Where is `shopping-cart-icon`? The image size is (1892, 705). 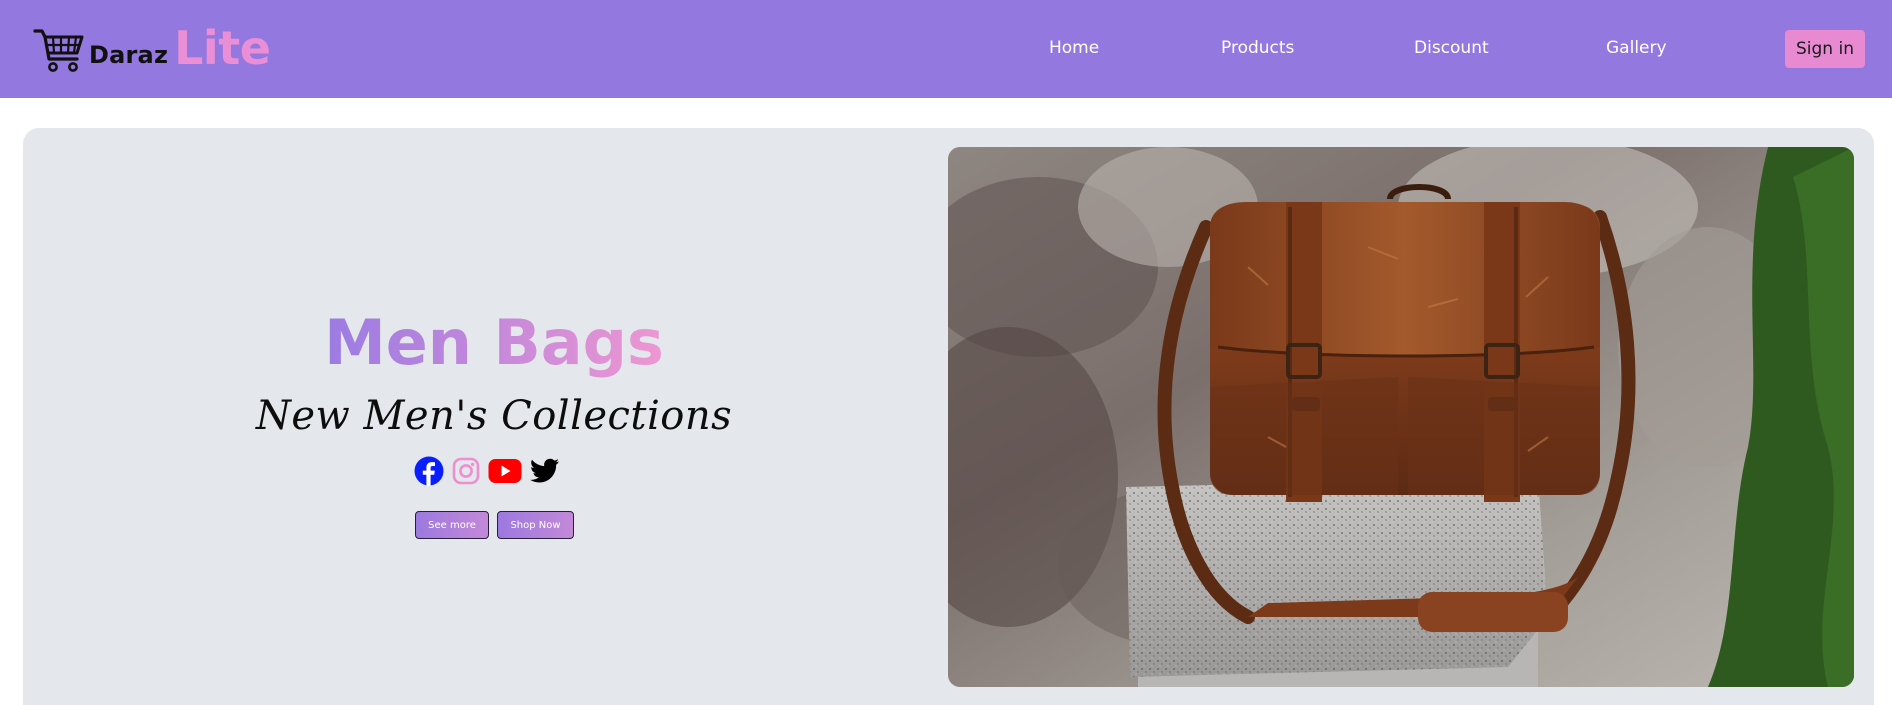
shopping-cart-icon is located at coordinates (58, 50).